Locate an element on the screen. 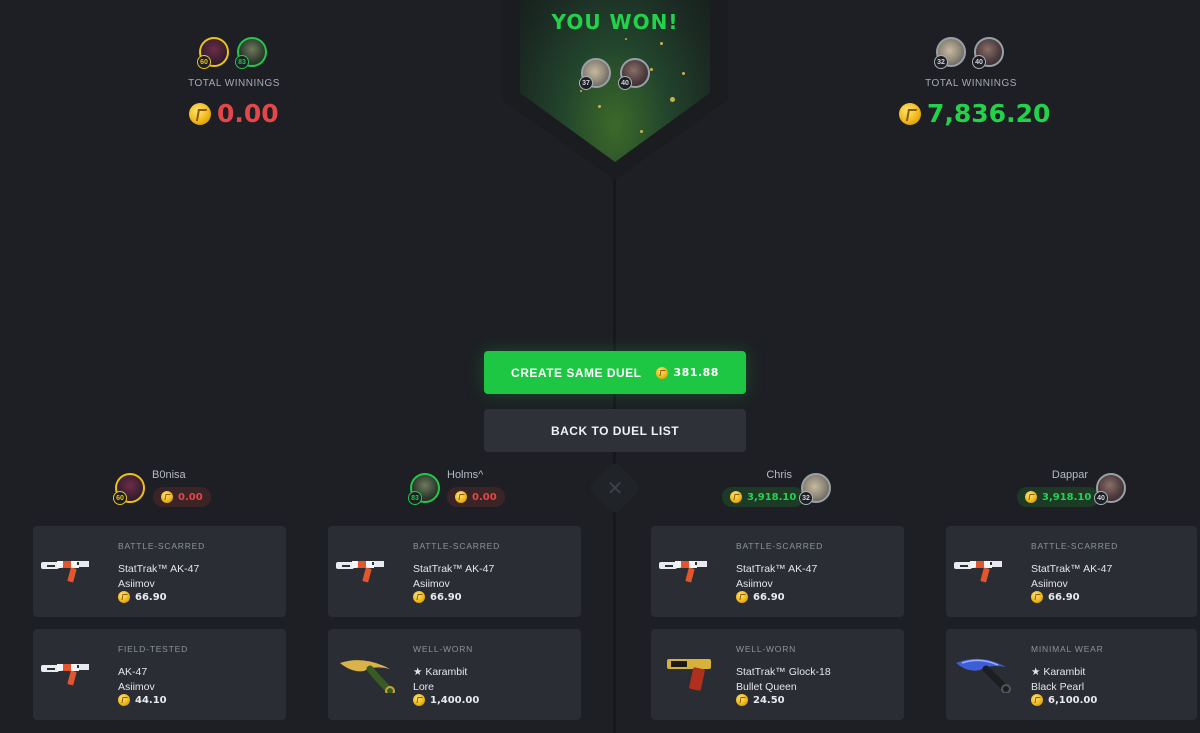 The image size is (1200, 733). player-winnings-value: 3,918.10 is located at coordinates (772, 497).